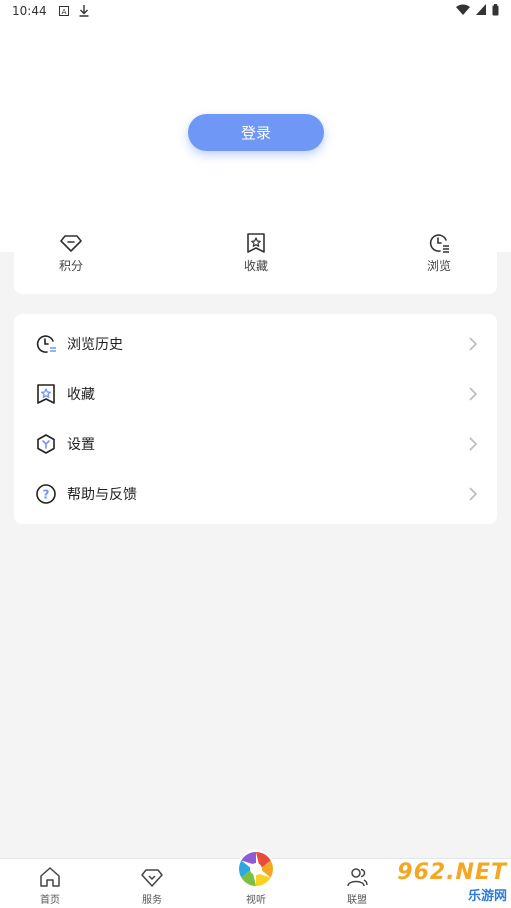 This screenshot has height=908, width=511. Describe the element at coordinates (255, 444) in the screenshot. I see `menu-item-settings: 设置` at that location.